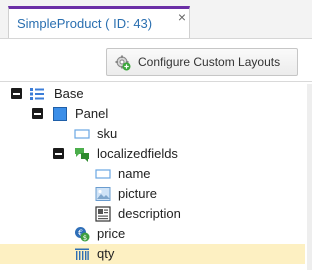  I want to click on tree-node-picture: picture, so click(152, 194).